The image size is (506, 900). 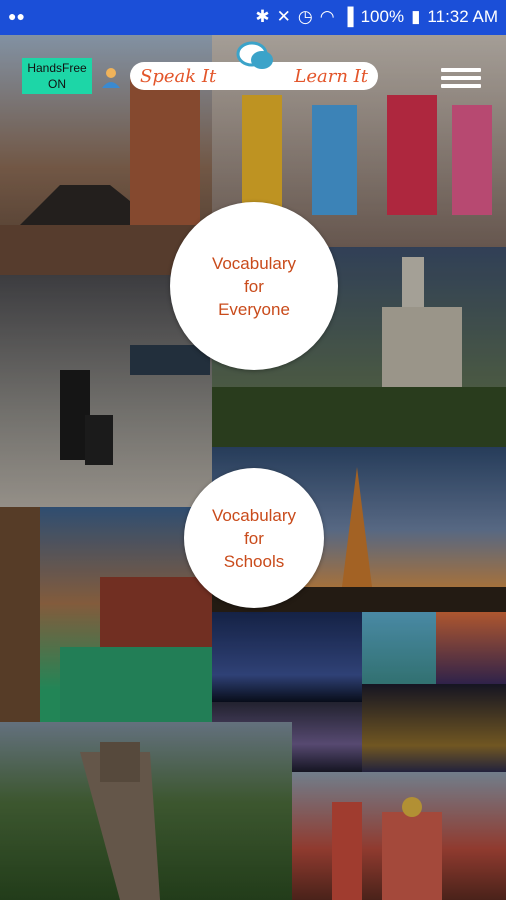 I want to click on mute-icon: ✕, so click(x=283, y=16).